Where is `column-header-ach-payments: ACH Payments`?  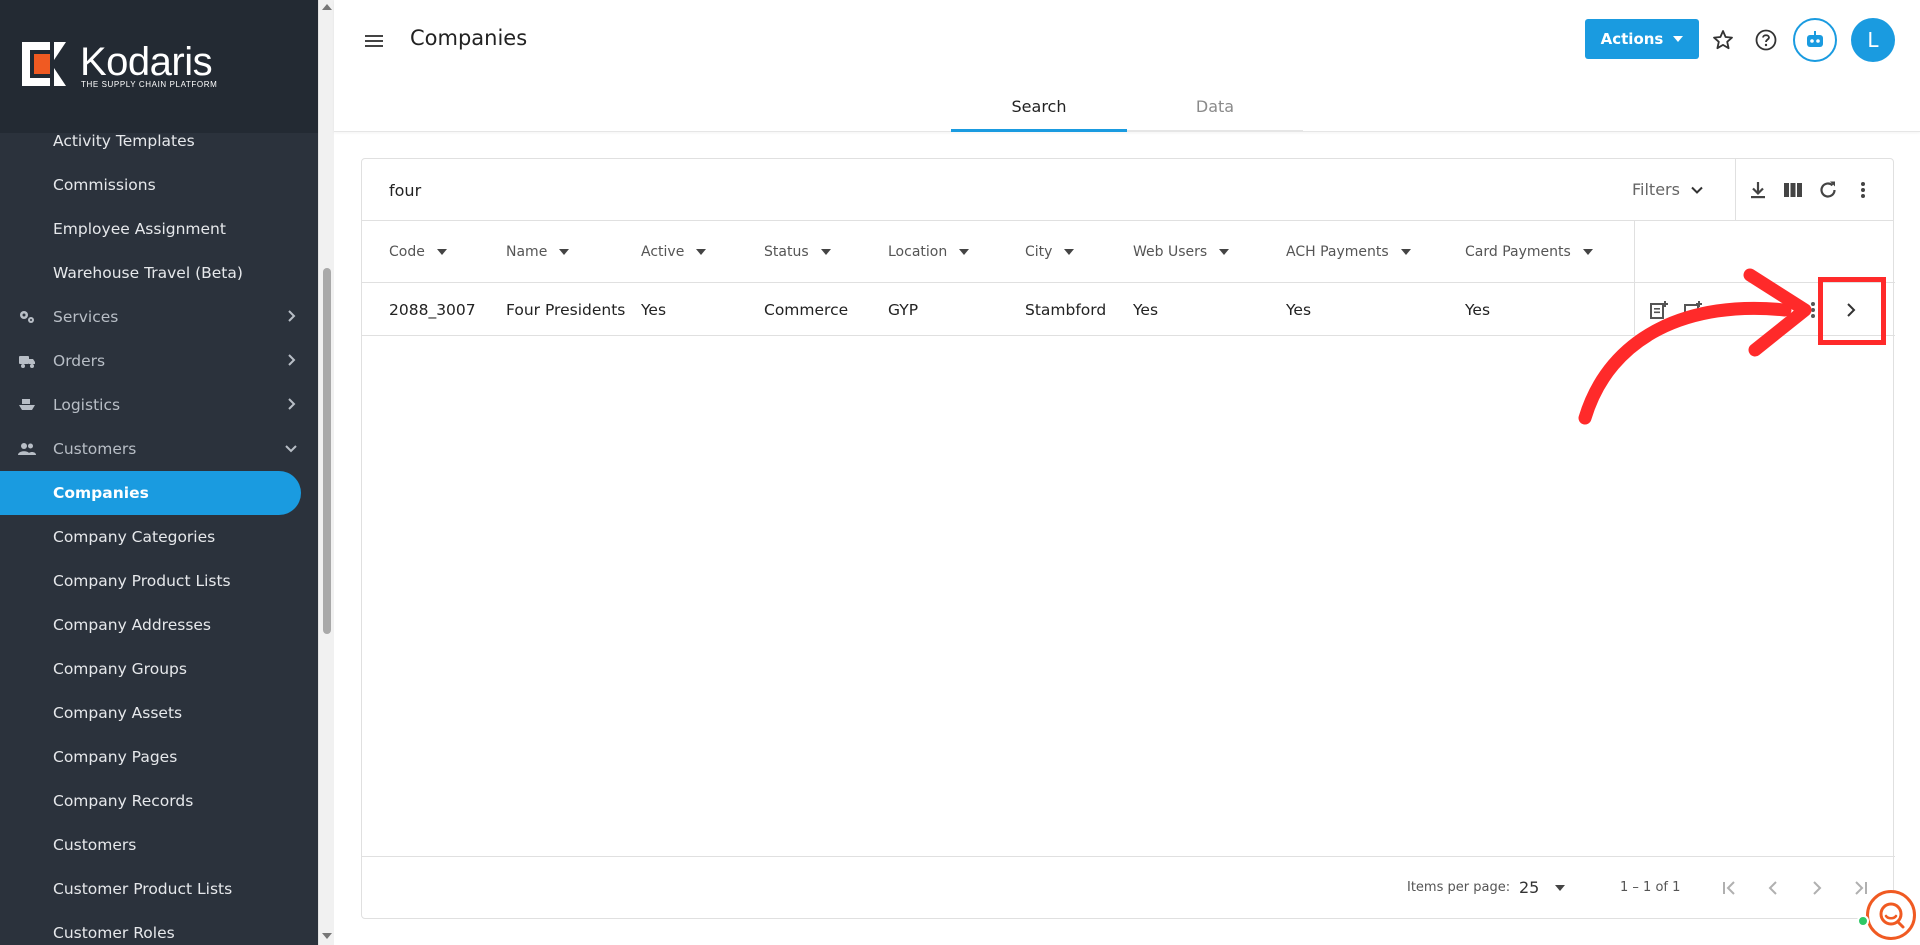 column-header-ach-payments: ACH Payments is located at coordinates (1348, 252).